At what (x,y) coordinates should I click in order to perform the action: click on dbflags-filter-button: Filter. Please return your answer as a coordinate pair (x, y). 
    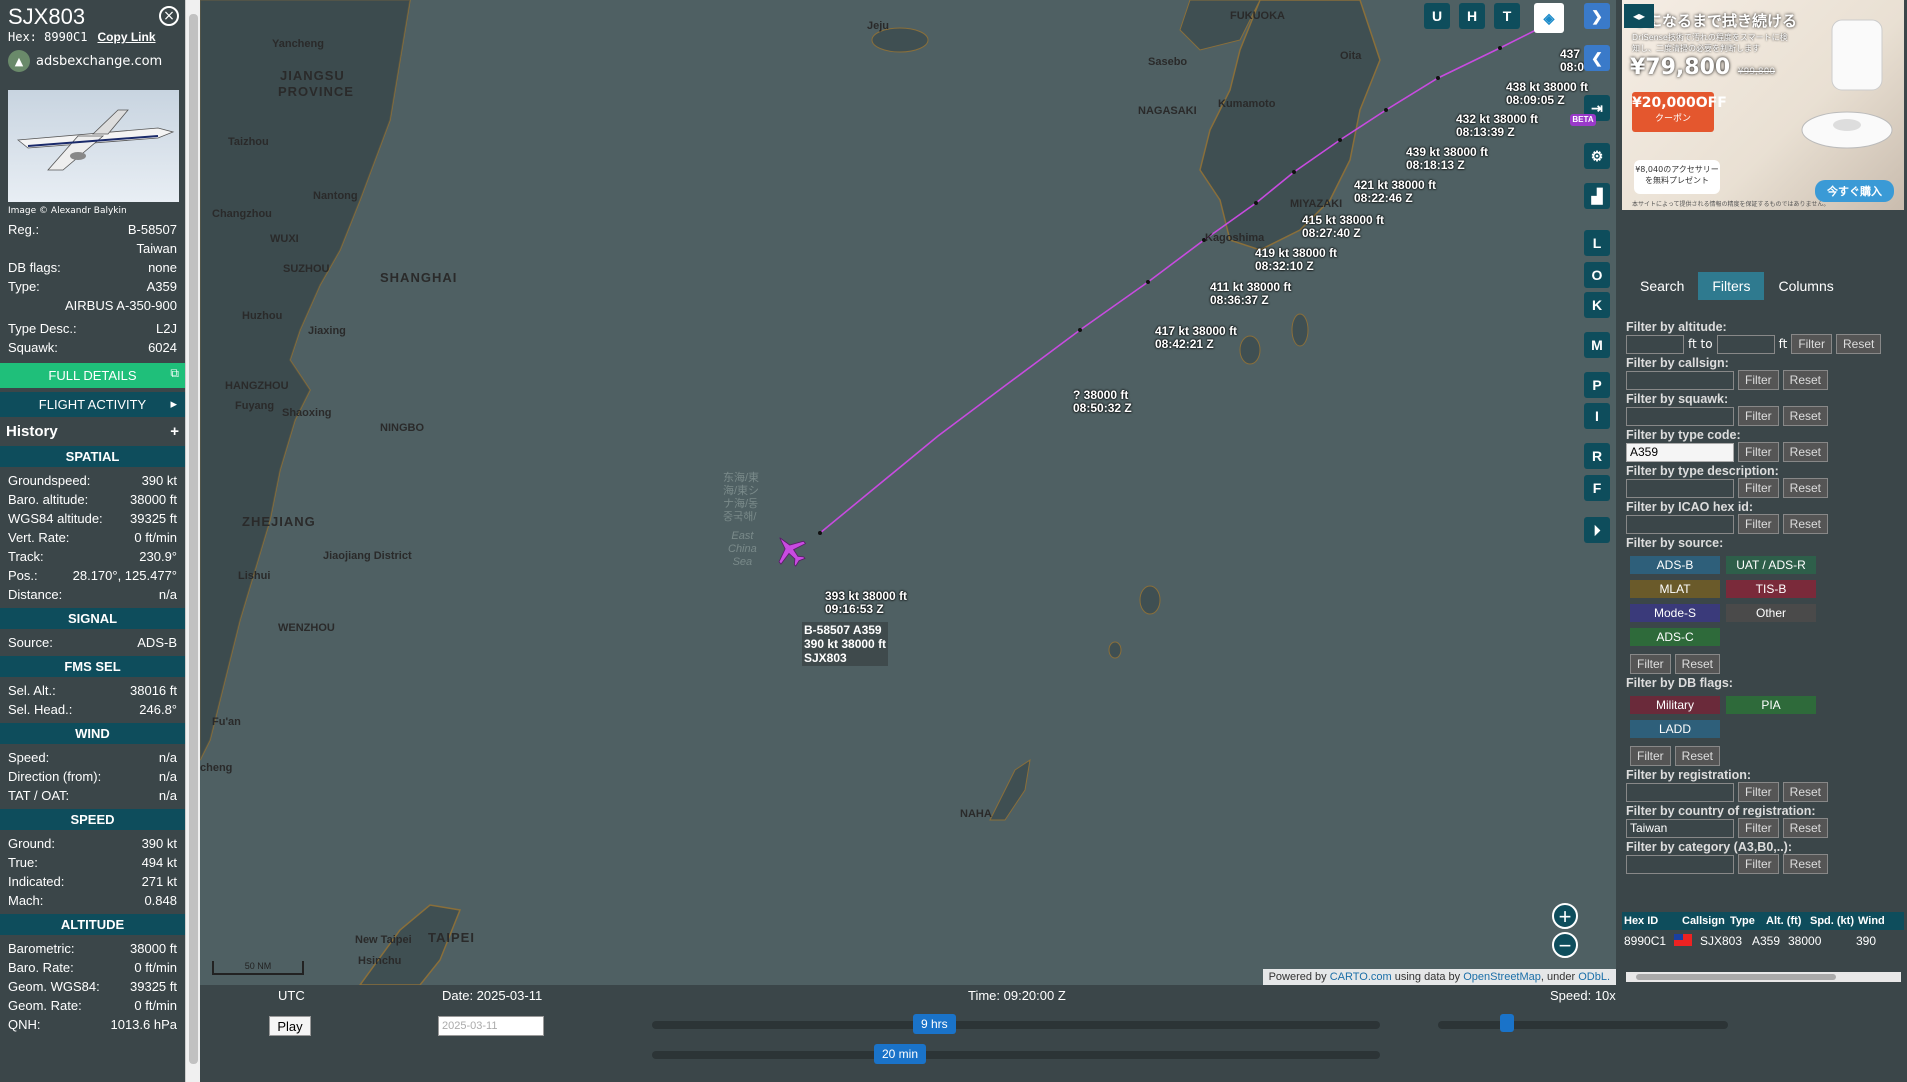
    Looking at the image, I should click on (1650, 756).